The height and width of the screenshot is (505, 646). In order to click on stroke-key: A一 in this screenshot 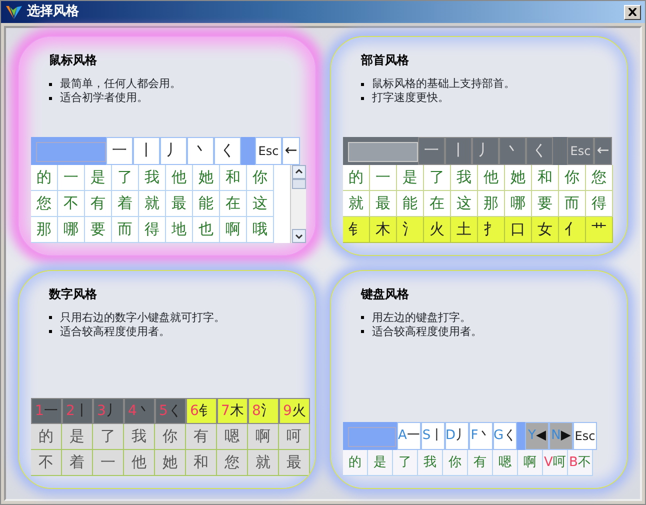, I will do `click(409, 436)`.